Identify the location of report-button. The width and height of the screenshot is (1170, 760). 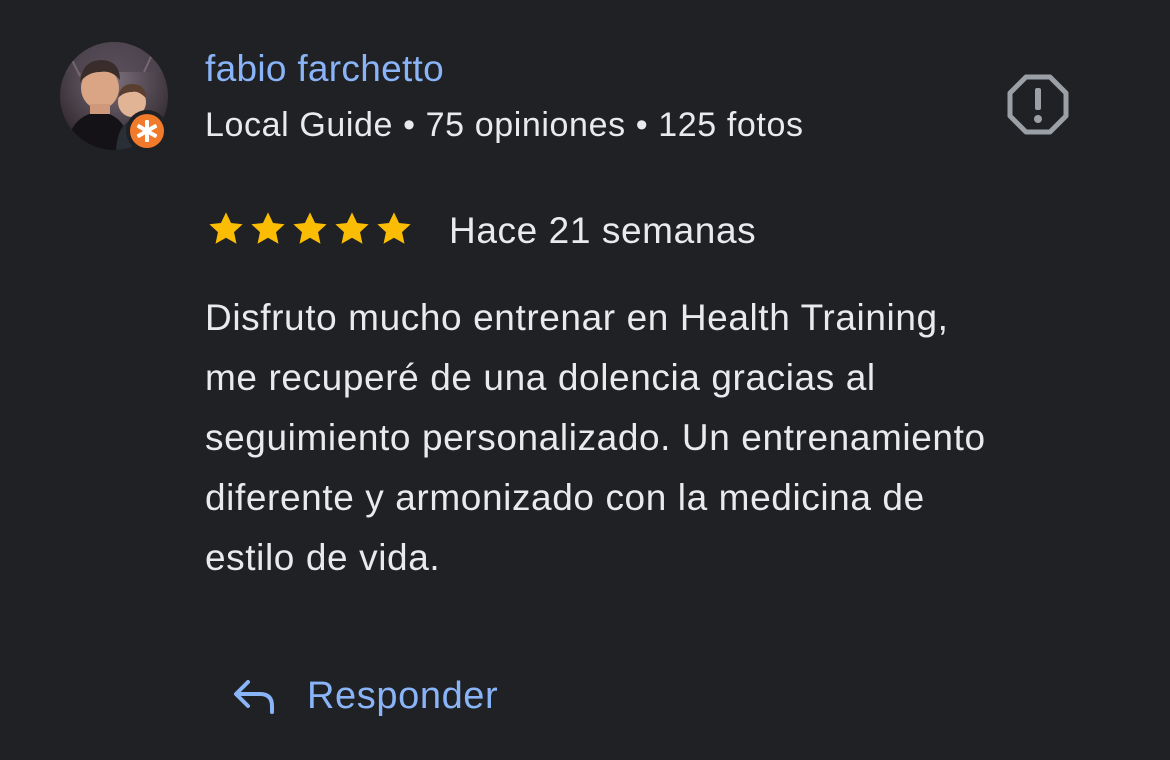
(1038, 104).